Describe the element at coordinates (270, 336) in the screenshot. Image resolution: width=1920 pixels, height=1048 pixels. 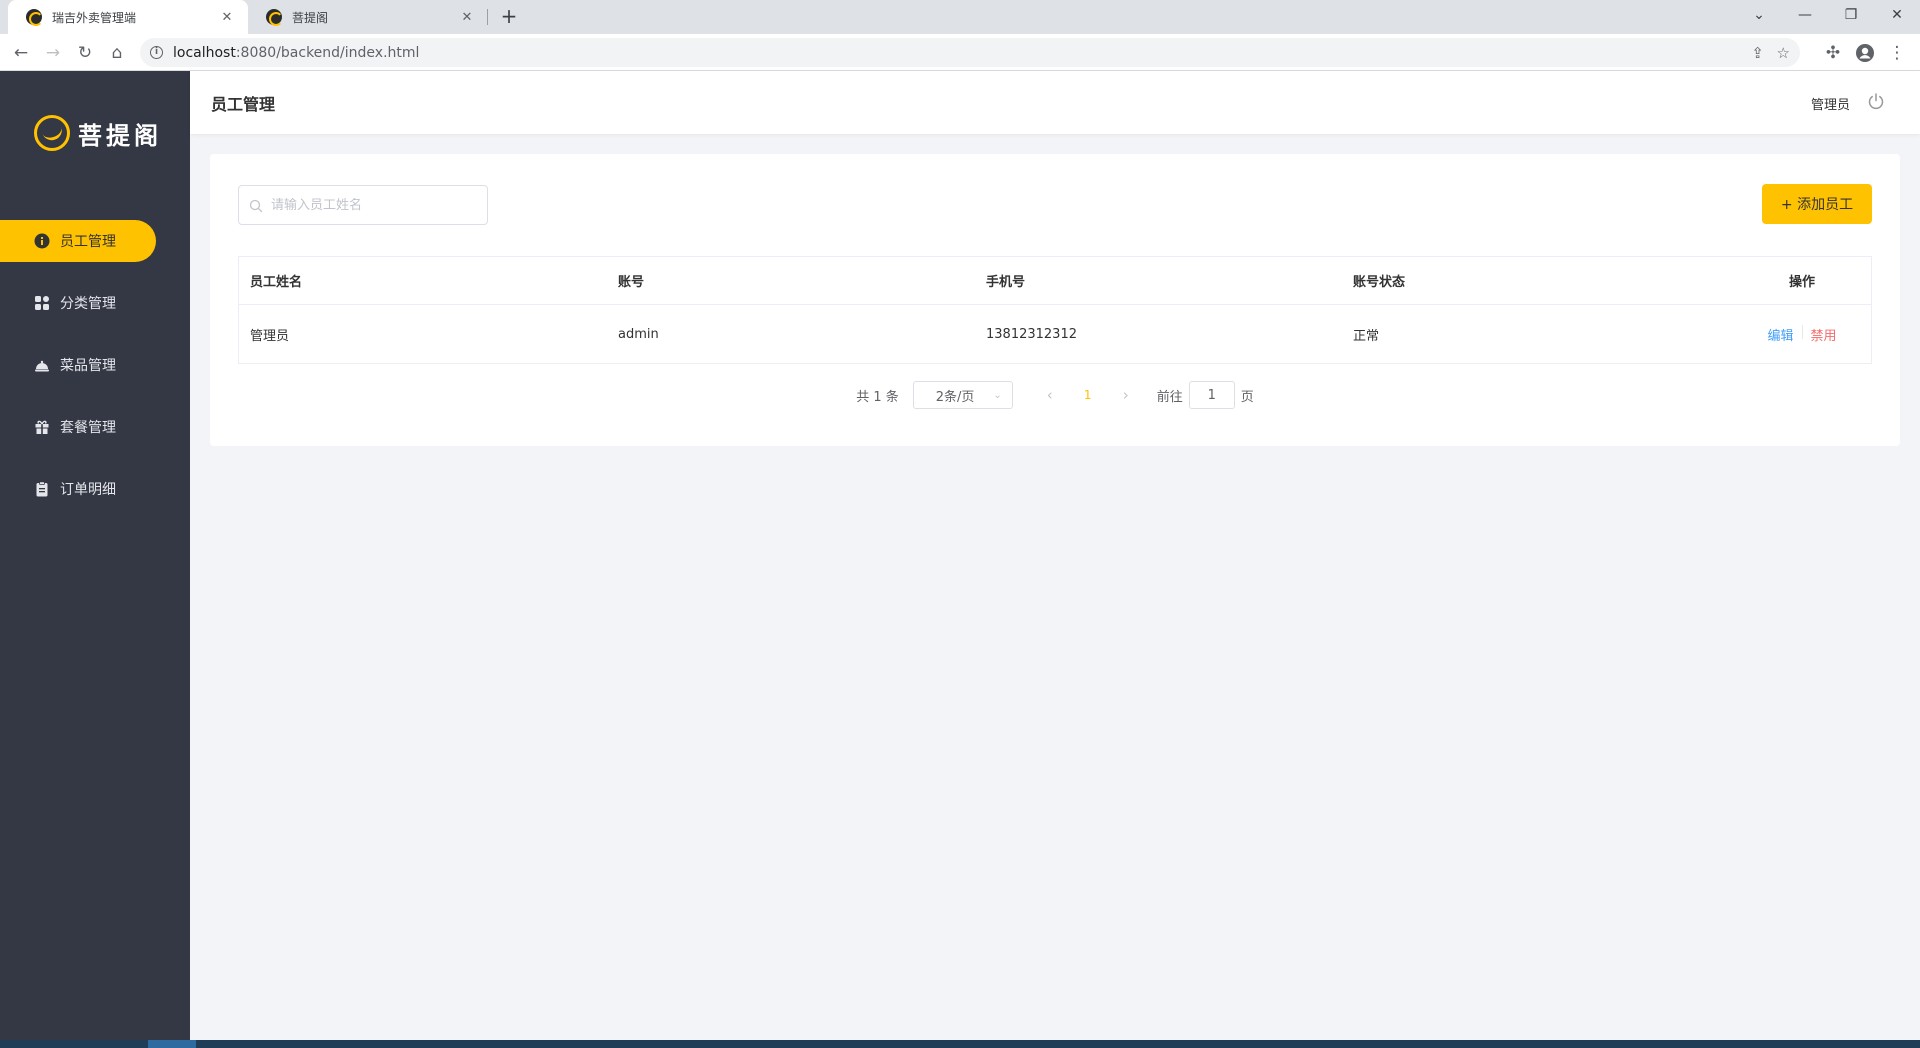
I see `cell-name: 管理员` at that location.